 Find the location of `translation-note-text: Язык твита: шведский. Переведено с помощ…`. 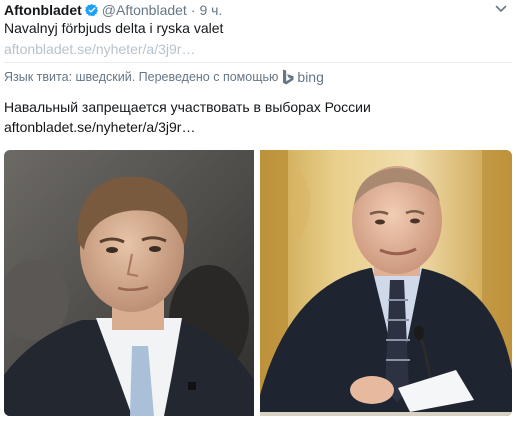

translation-note-text: Язык твита: шведский. Переведено с помощ… is located at coordinates (141, 77).